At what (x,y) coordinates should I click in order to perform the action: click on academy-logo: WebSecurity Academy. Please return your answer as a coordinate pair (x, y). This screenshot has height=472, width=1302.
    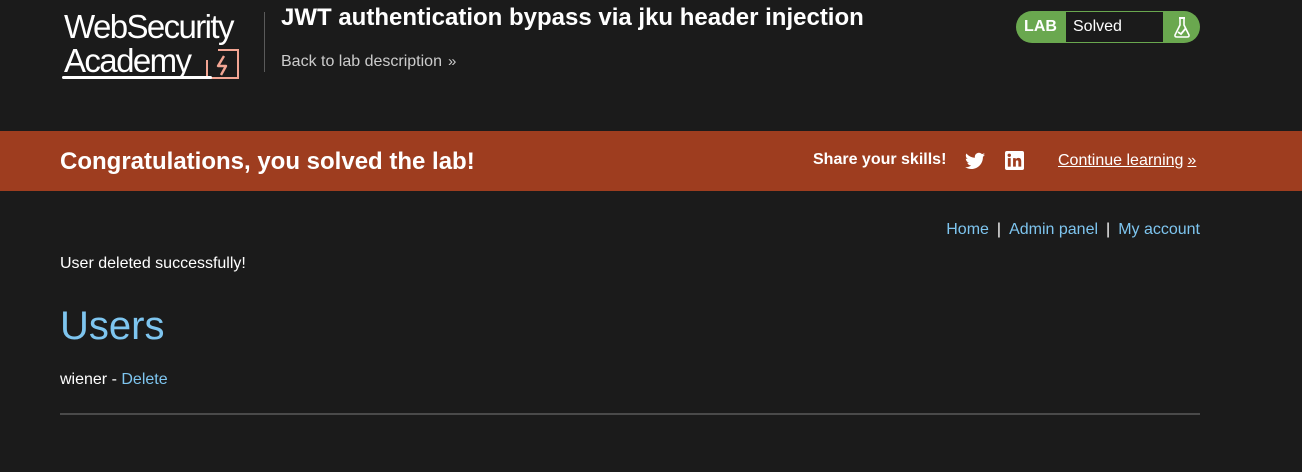
    Looking at the image, I should click on (162, 45).